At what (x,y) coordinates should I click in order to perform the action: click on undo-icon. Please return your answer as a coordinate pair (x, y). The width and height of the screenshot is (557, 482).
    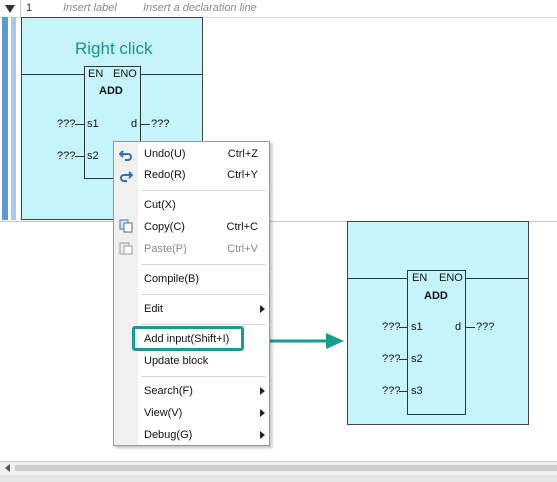
    Looking at the image, I should click on (125, 155).